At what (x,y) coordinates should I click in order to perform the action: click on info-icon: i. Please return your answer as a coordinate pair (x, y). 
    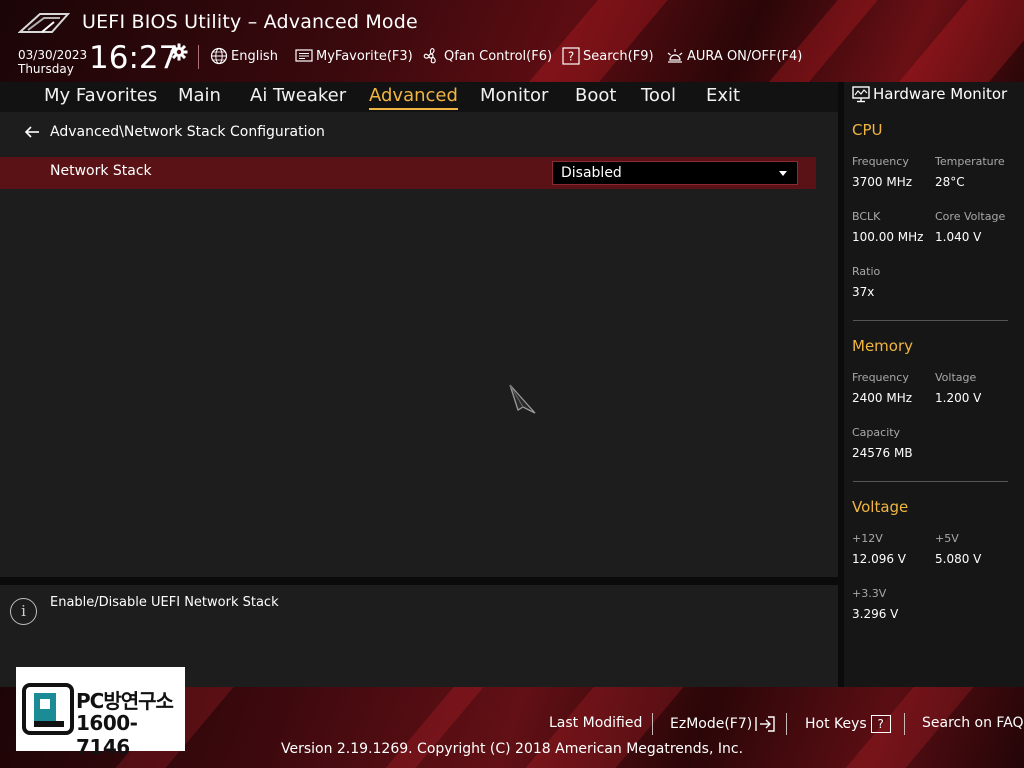
    Looking at the image, I should click on (23, 611).